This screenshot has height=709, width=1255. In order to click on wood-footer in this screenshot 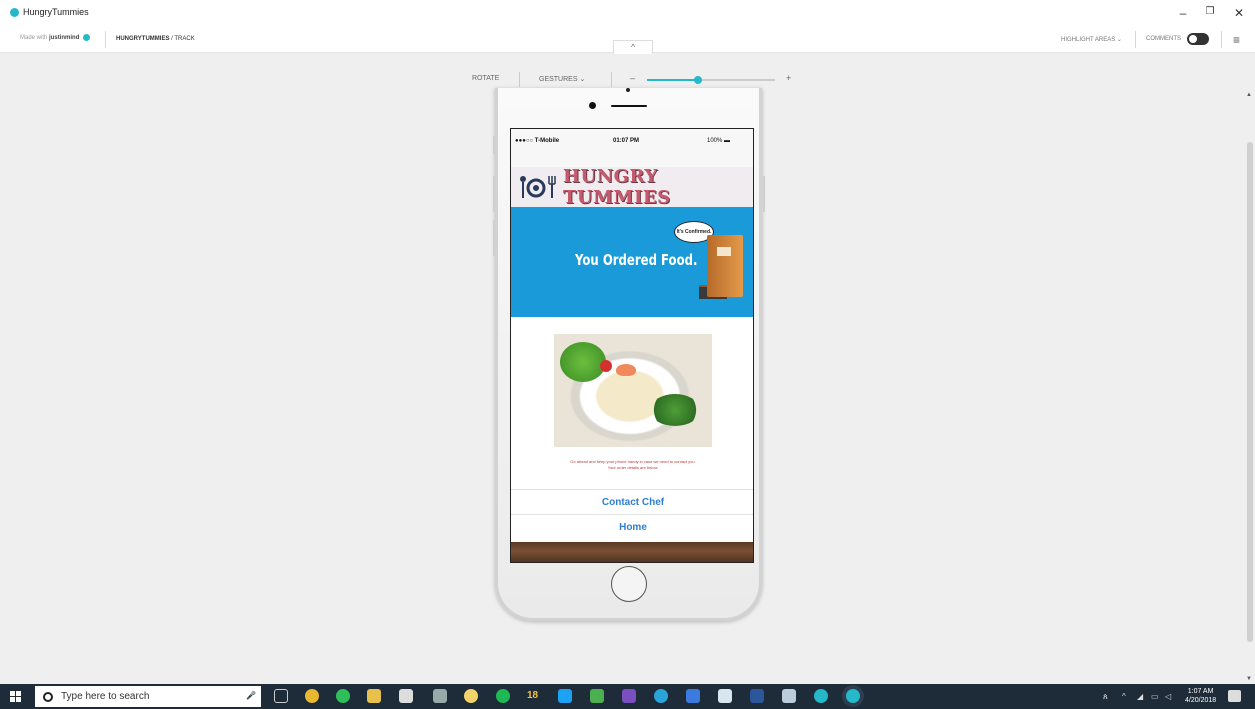, I will do `click(632, 552)`.